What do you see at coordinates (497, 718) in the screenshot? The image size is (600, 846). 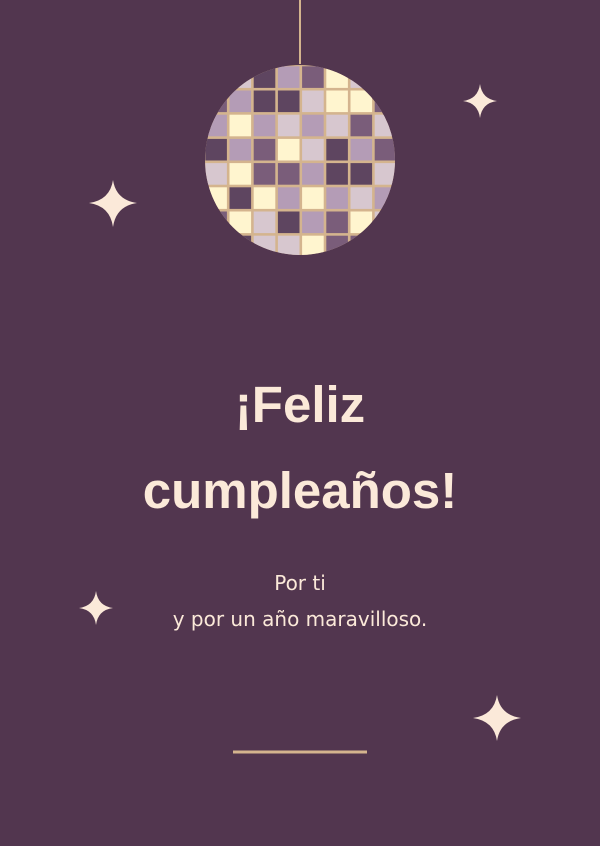 I see `sparkle-icon-bottom-right` at bounding box center [497, 718].